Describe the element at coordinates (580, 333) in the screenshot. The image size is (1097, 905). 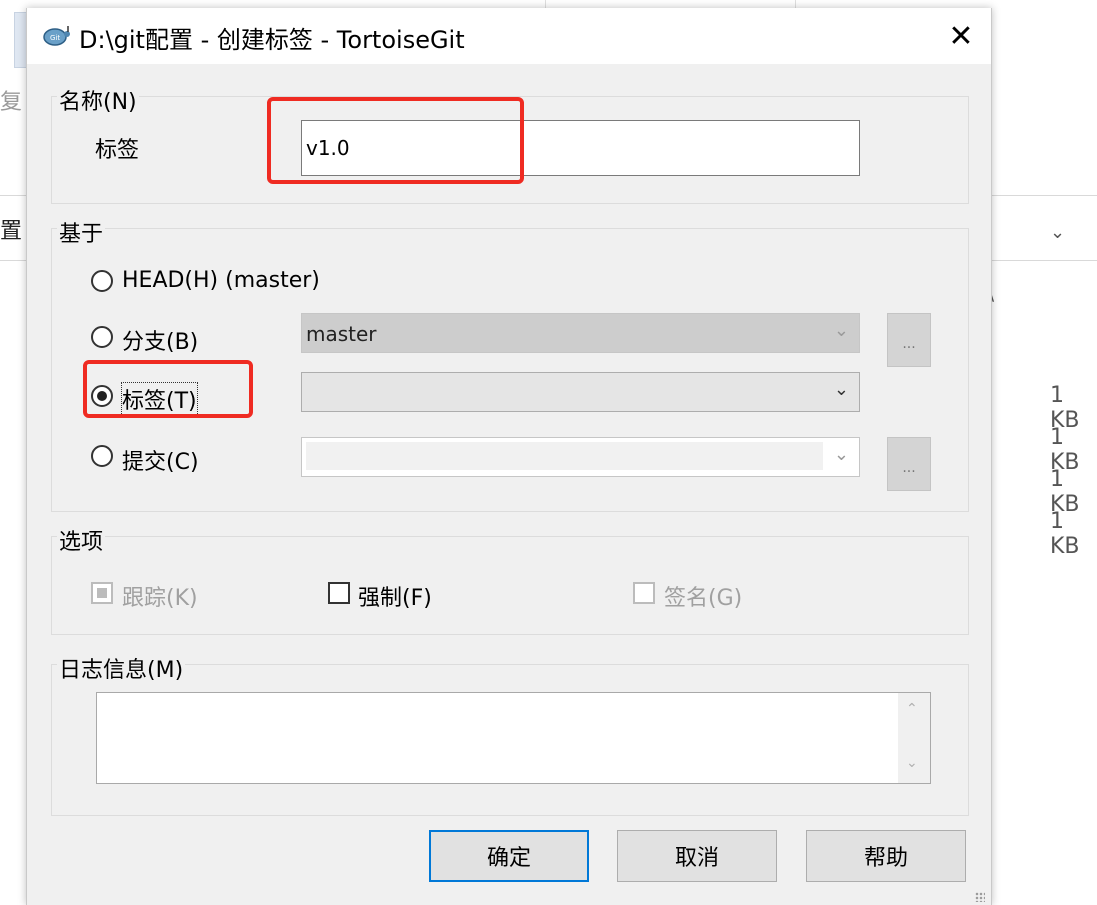
I see `branch-select: master ⌄` at that location.